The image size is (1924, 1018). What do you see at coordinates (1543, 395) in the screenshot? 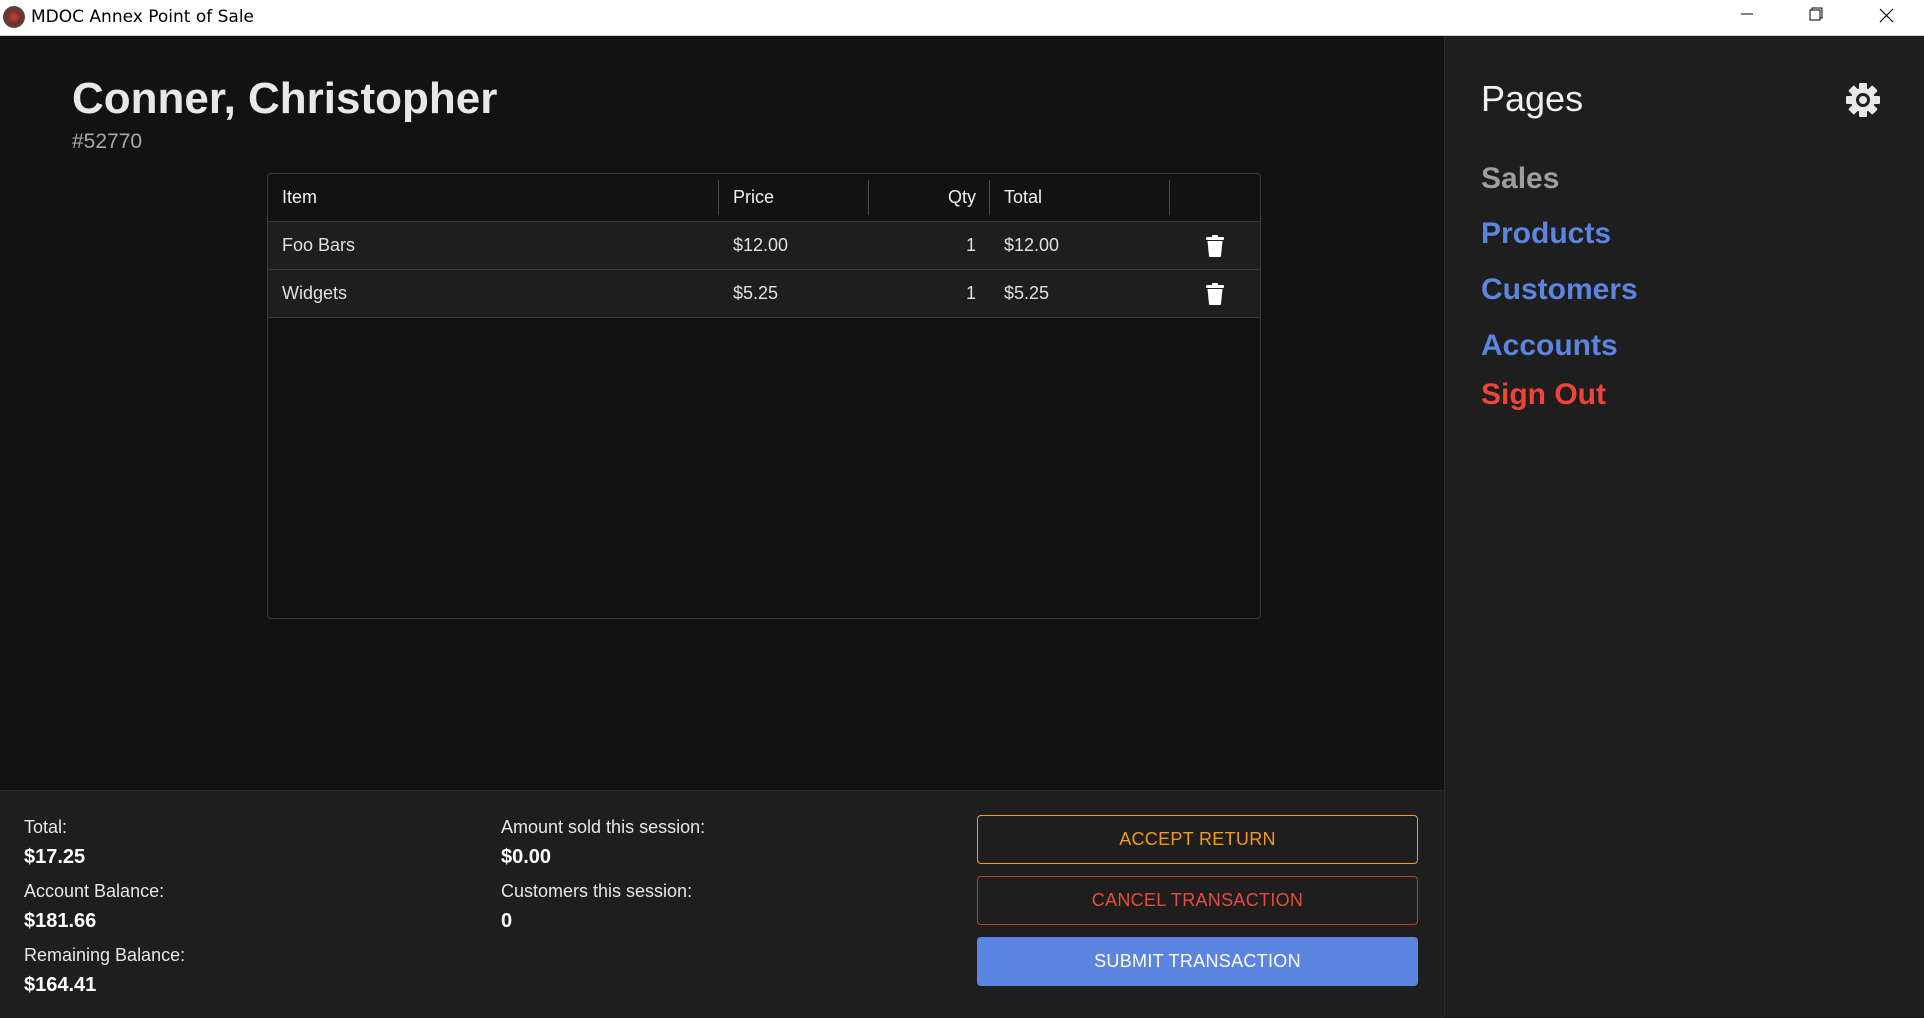
I see `nav-item-sign-out: Sign Out` at bounding box center [1543, 395].